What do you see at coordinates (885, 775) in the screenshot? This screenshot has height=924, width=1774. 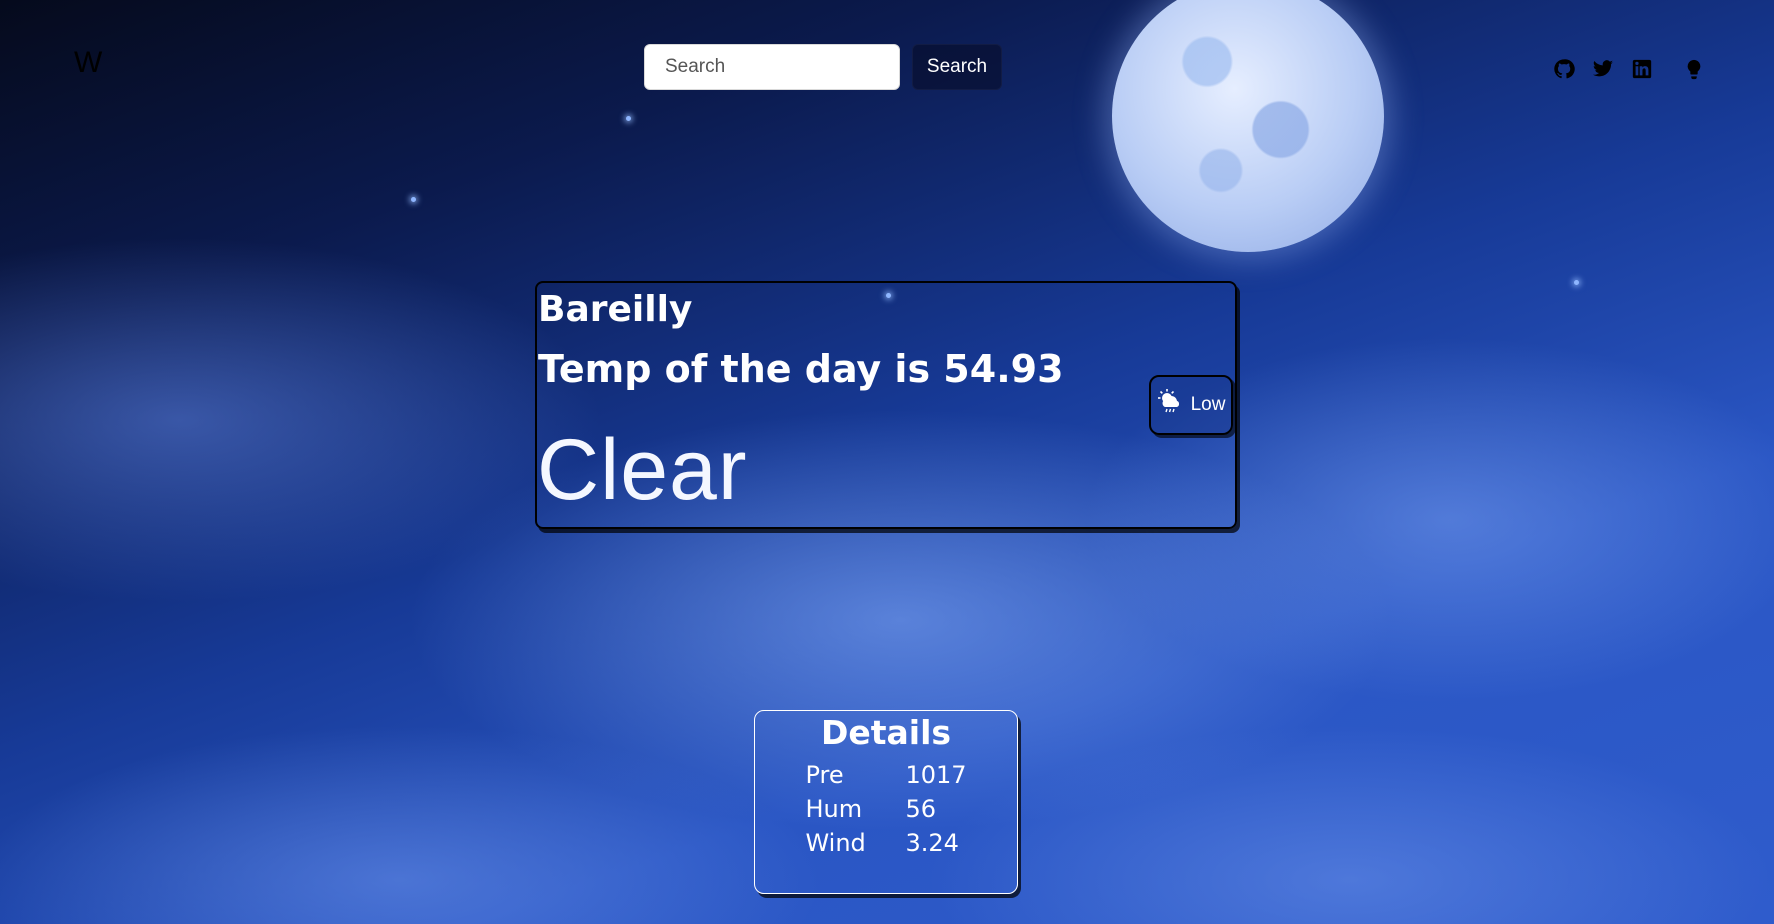 I see `table-row: Pre 1017` at bounding box center [885, 775].